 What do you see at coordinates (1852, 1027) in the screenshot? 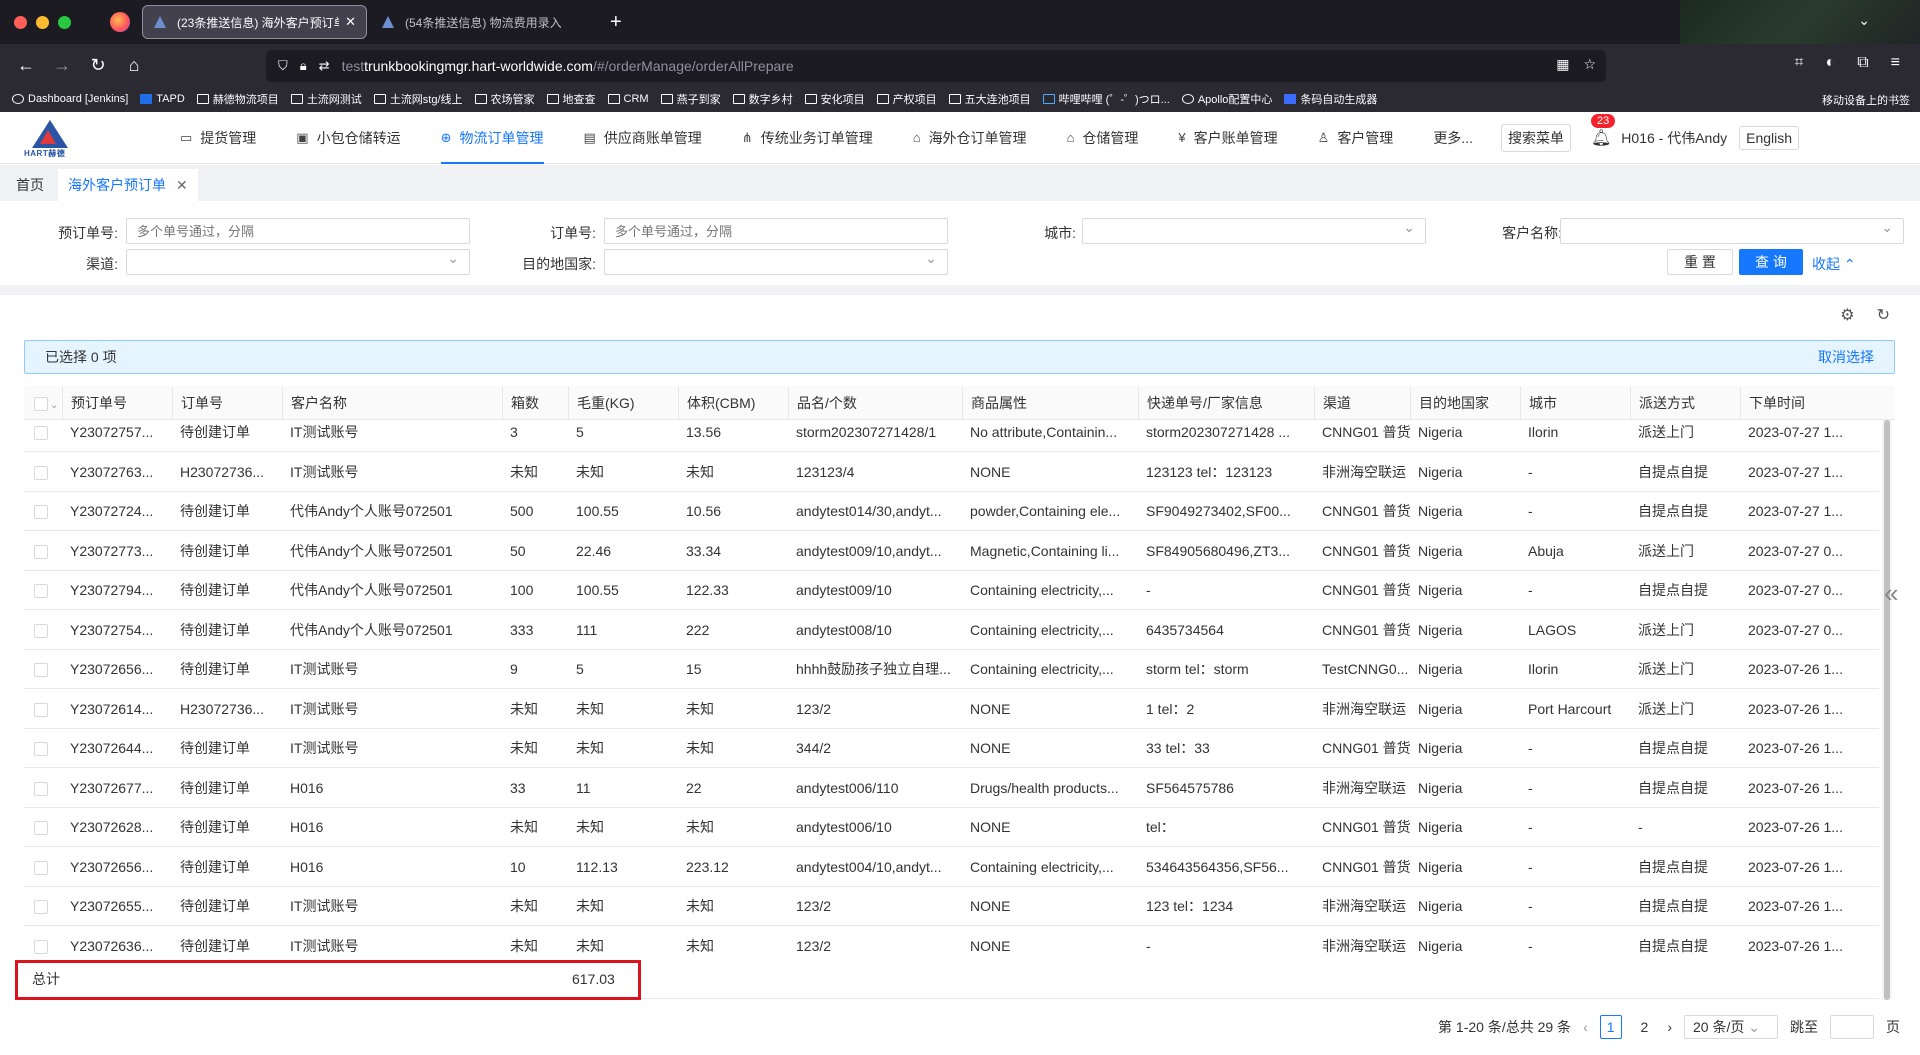
I see `jump-page-input` at bounding box center [1852, 1027].